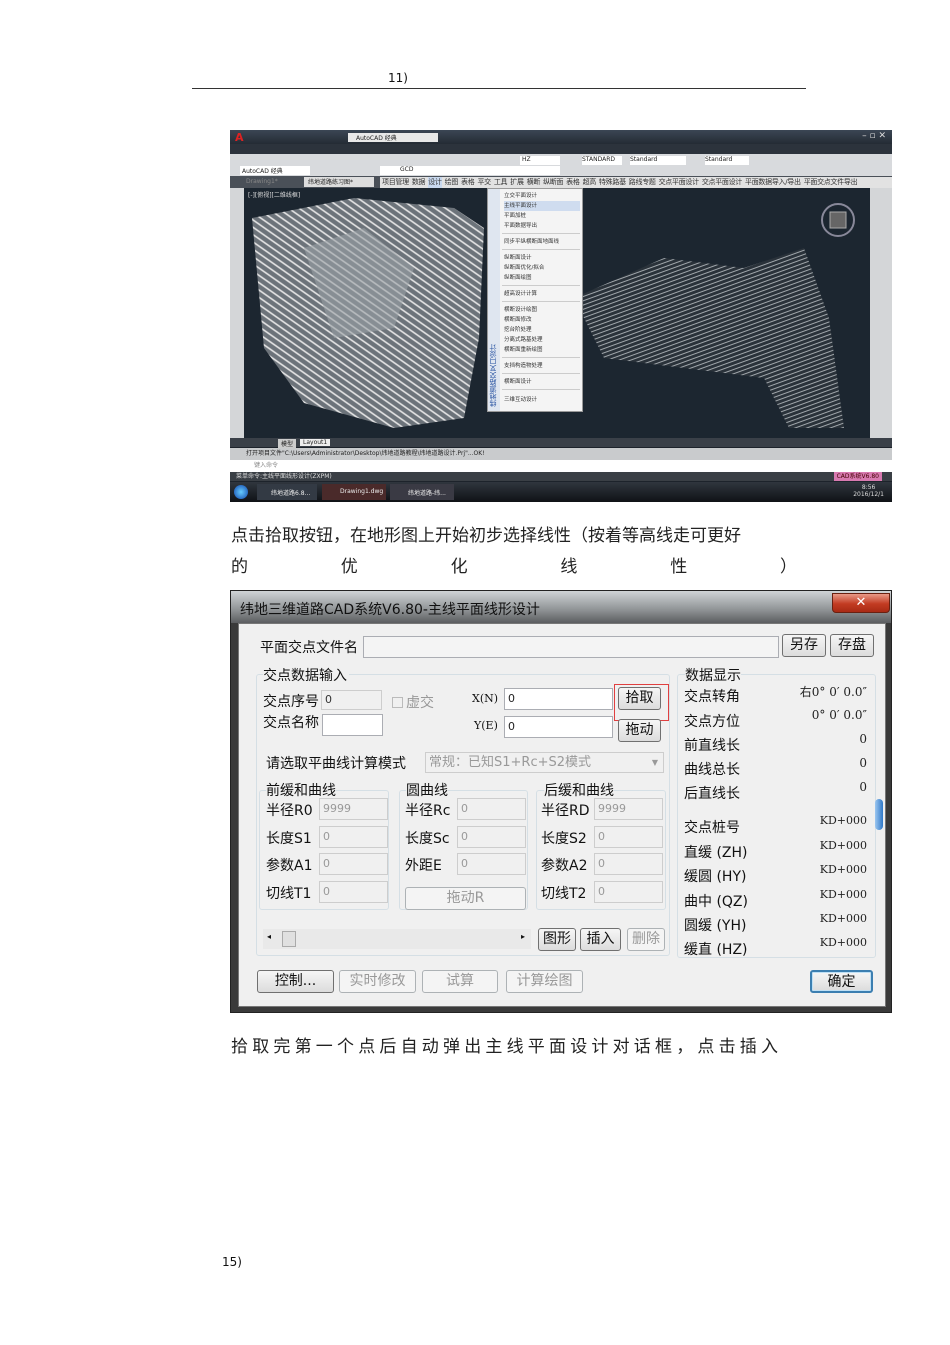 Image resolution: width=950 pixels, height=1345 pixels. Describe the element at coordinates (354, 492) in the screenshot. I see `taskbar-drawing: Drawing1.dwg` at that location.